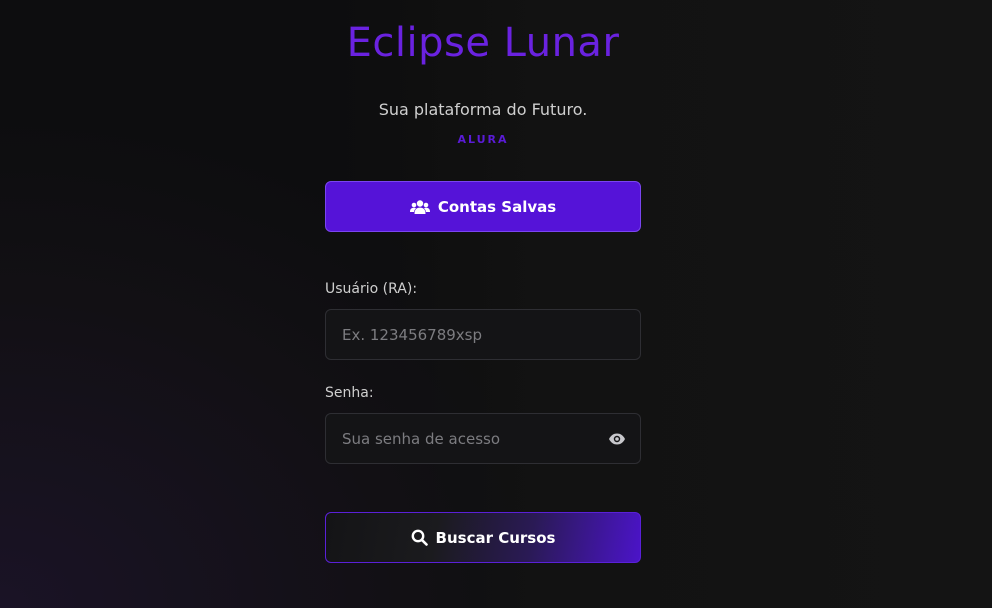 Image resolution: width=992 pixels, height=608 pixels. I want to click on brand-label: ALURA, so click(483, 139).